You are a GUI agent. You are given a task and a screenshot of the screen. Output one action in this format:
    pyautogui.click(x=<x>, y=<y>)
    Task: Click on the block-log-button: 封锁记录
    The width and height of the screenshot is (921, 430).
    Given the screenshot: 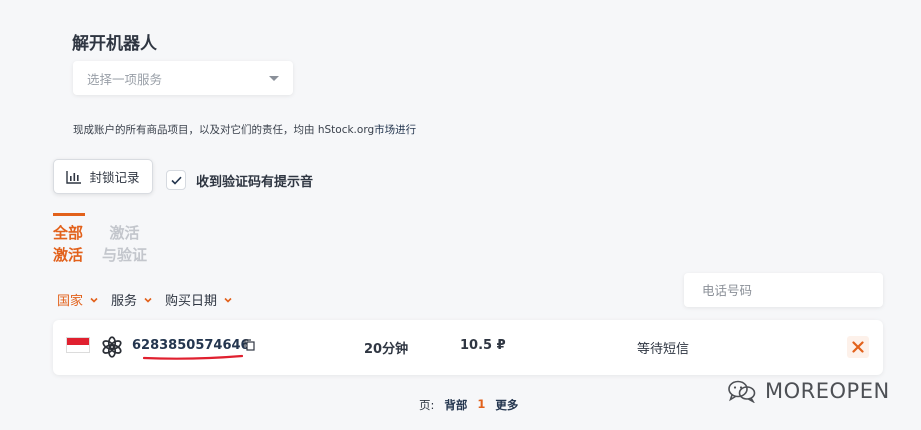 What is the action you would take?
    pyautogui.click(x=103, y=176)
    